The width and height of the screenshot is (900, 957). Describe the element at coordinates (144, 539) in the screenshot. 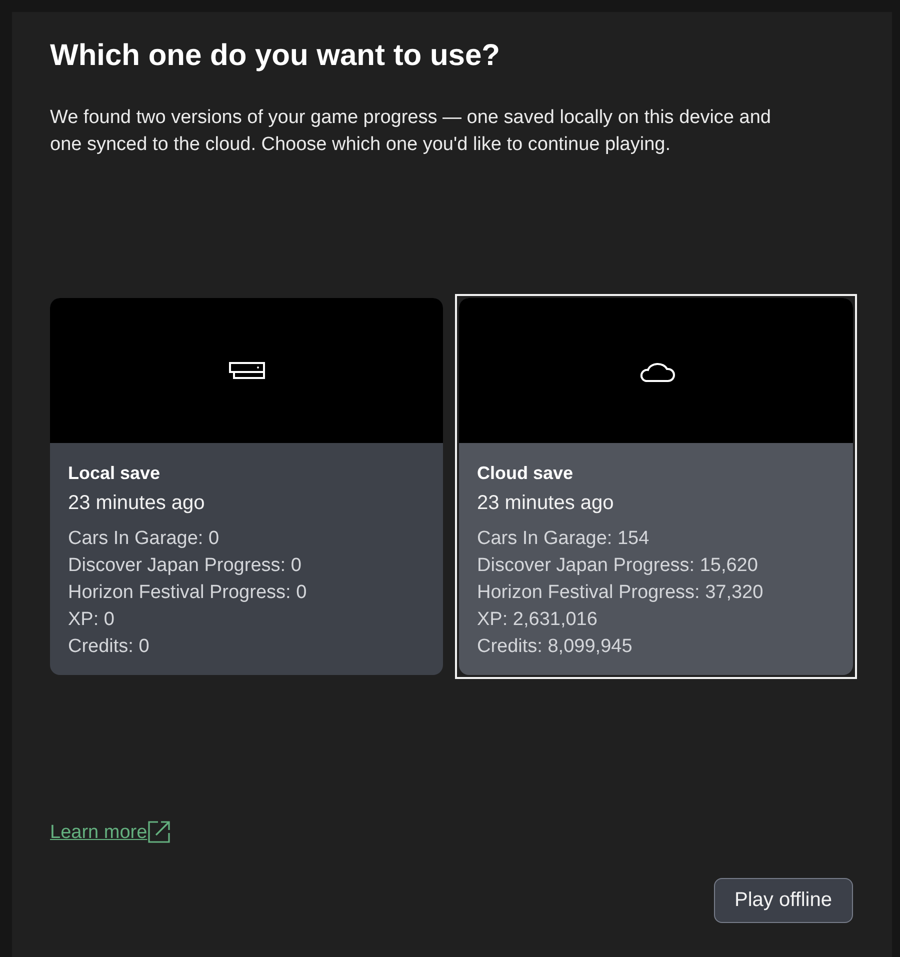

I see `save-stat: Cars In Garage: 0` at that location.